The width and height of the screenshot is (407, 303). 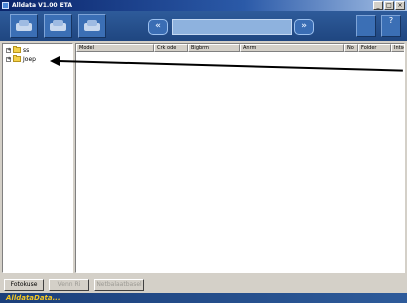 What do you see at coordinates (391, 26) in the screenshot?
I see `help-icon: ?` at bounding box center [391, 26].